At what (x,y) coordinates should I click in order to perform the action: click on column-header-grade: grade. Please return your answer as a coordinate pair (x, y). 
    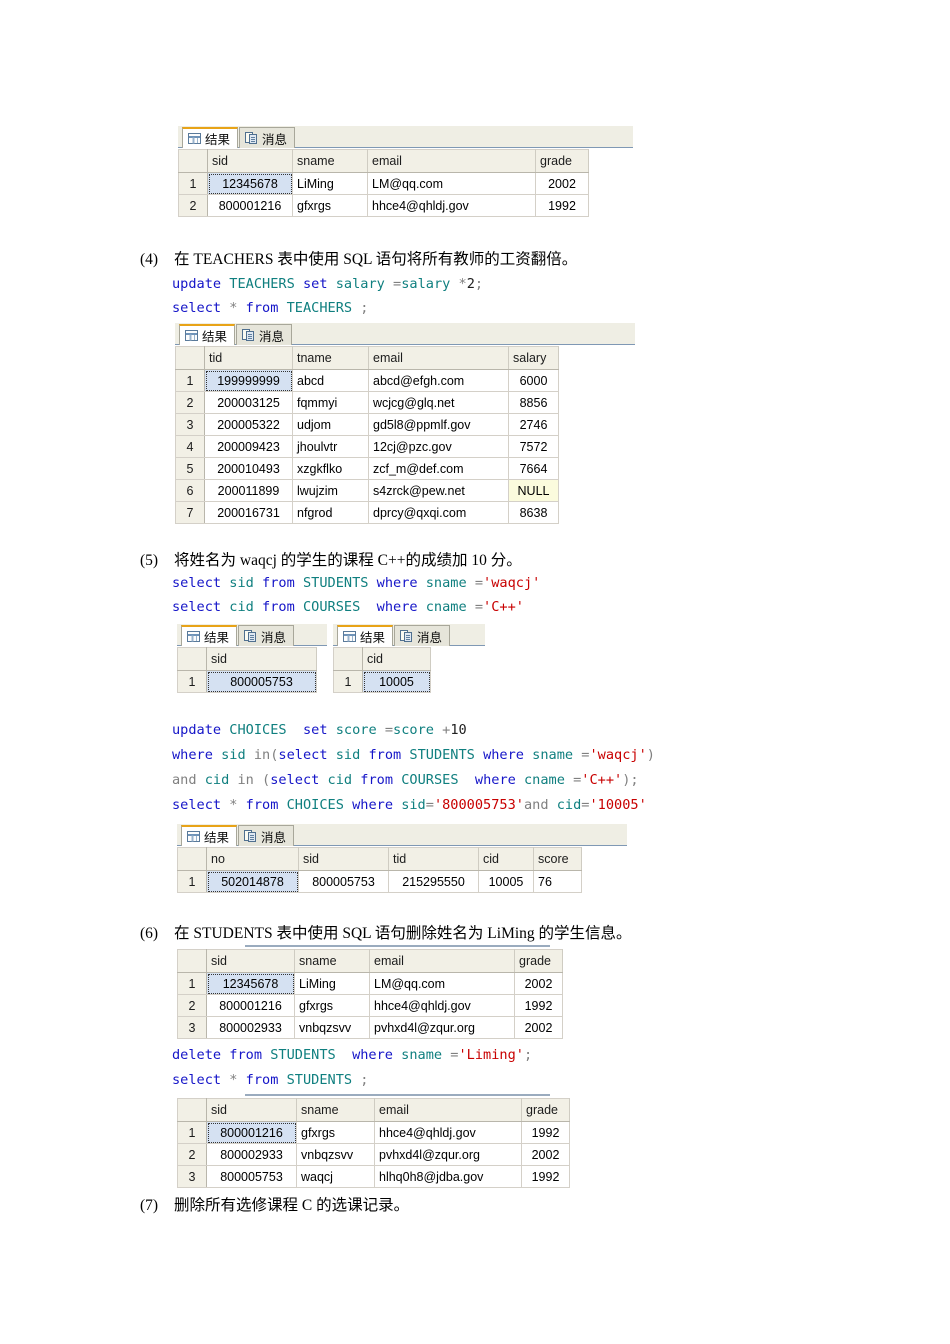
    Looking at the image, I should click on (562, 161).